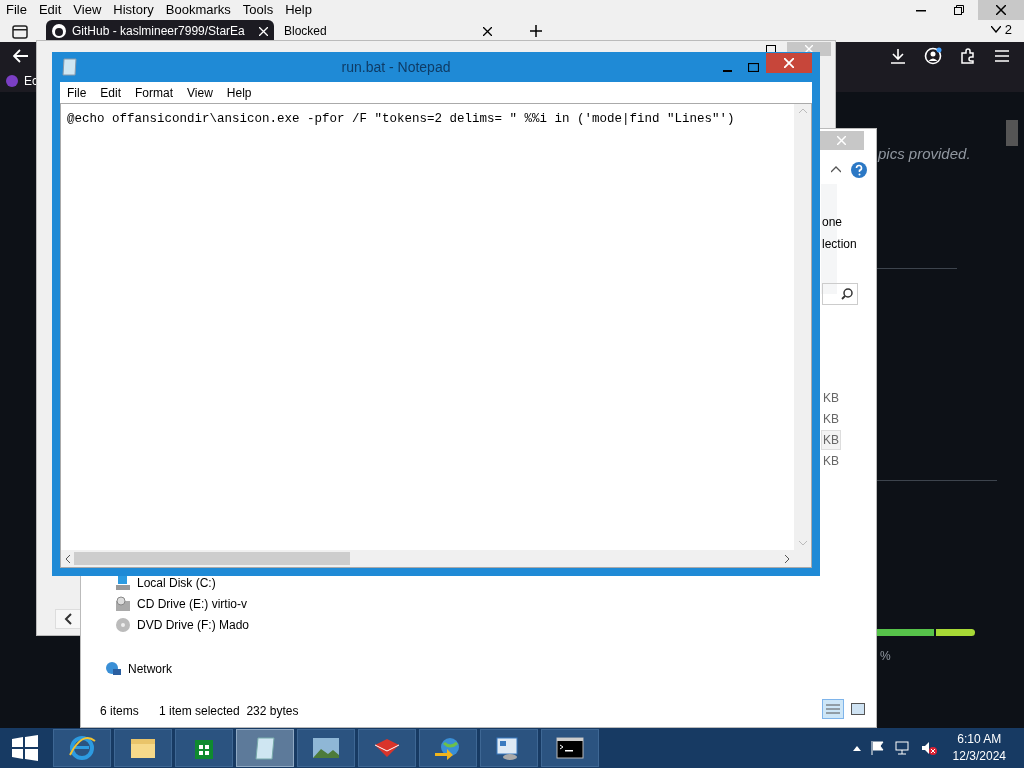 The height and width of the screenshot is (768, 1024). I want to click on tab-title: Blocked, so click(305, 31).